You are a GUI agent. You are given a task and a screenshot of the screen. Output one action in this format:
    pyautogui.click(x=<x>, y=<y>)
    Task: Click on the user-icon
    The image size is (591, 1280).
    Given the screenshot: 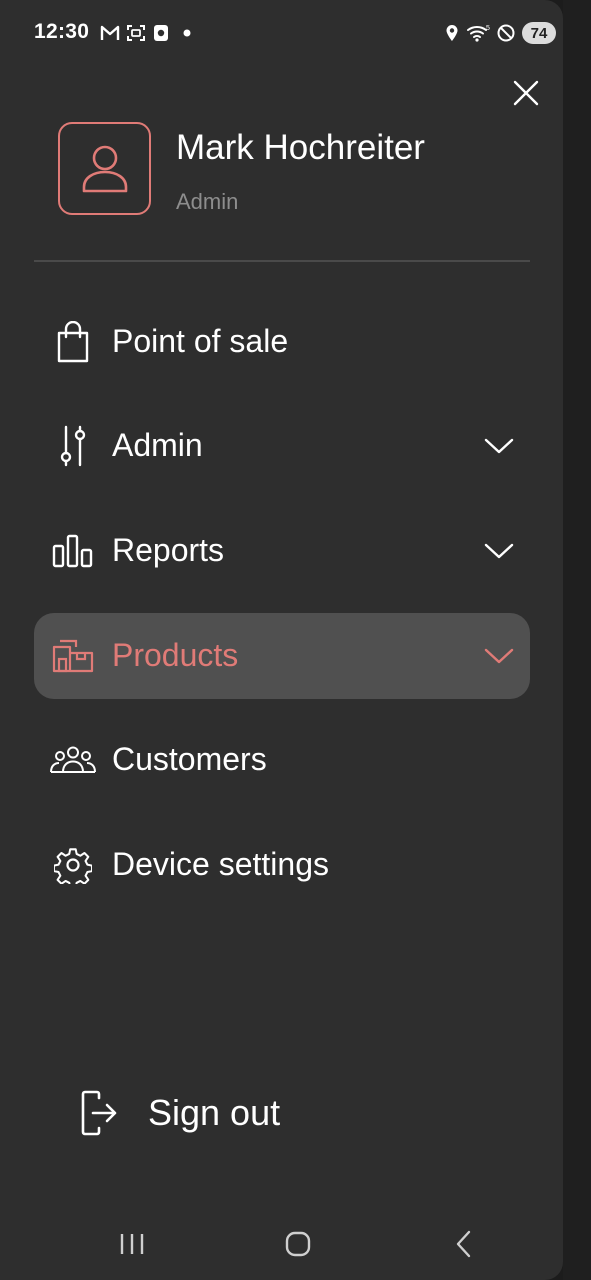 What is the action you would take?
    pyautogui.click(x=104, y=168)
    